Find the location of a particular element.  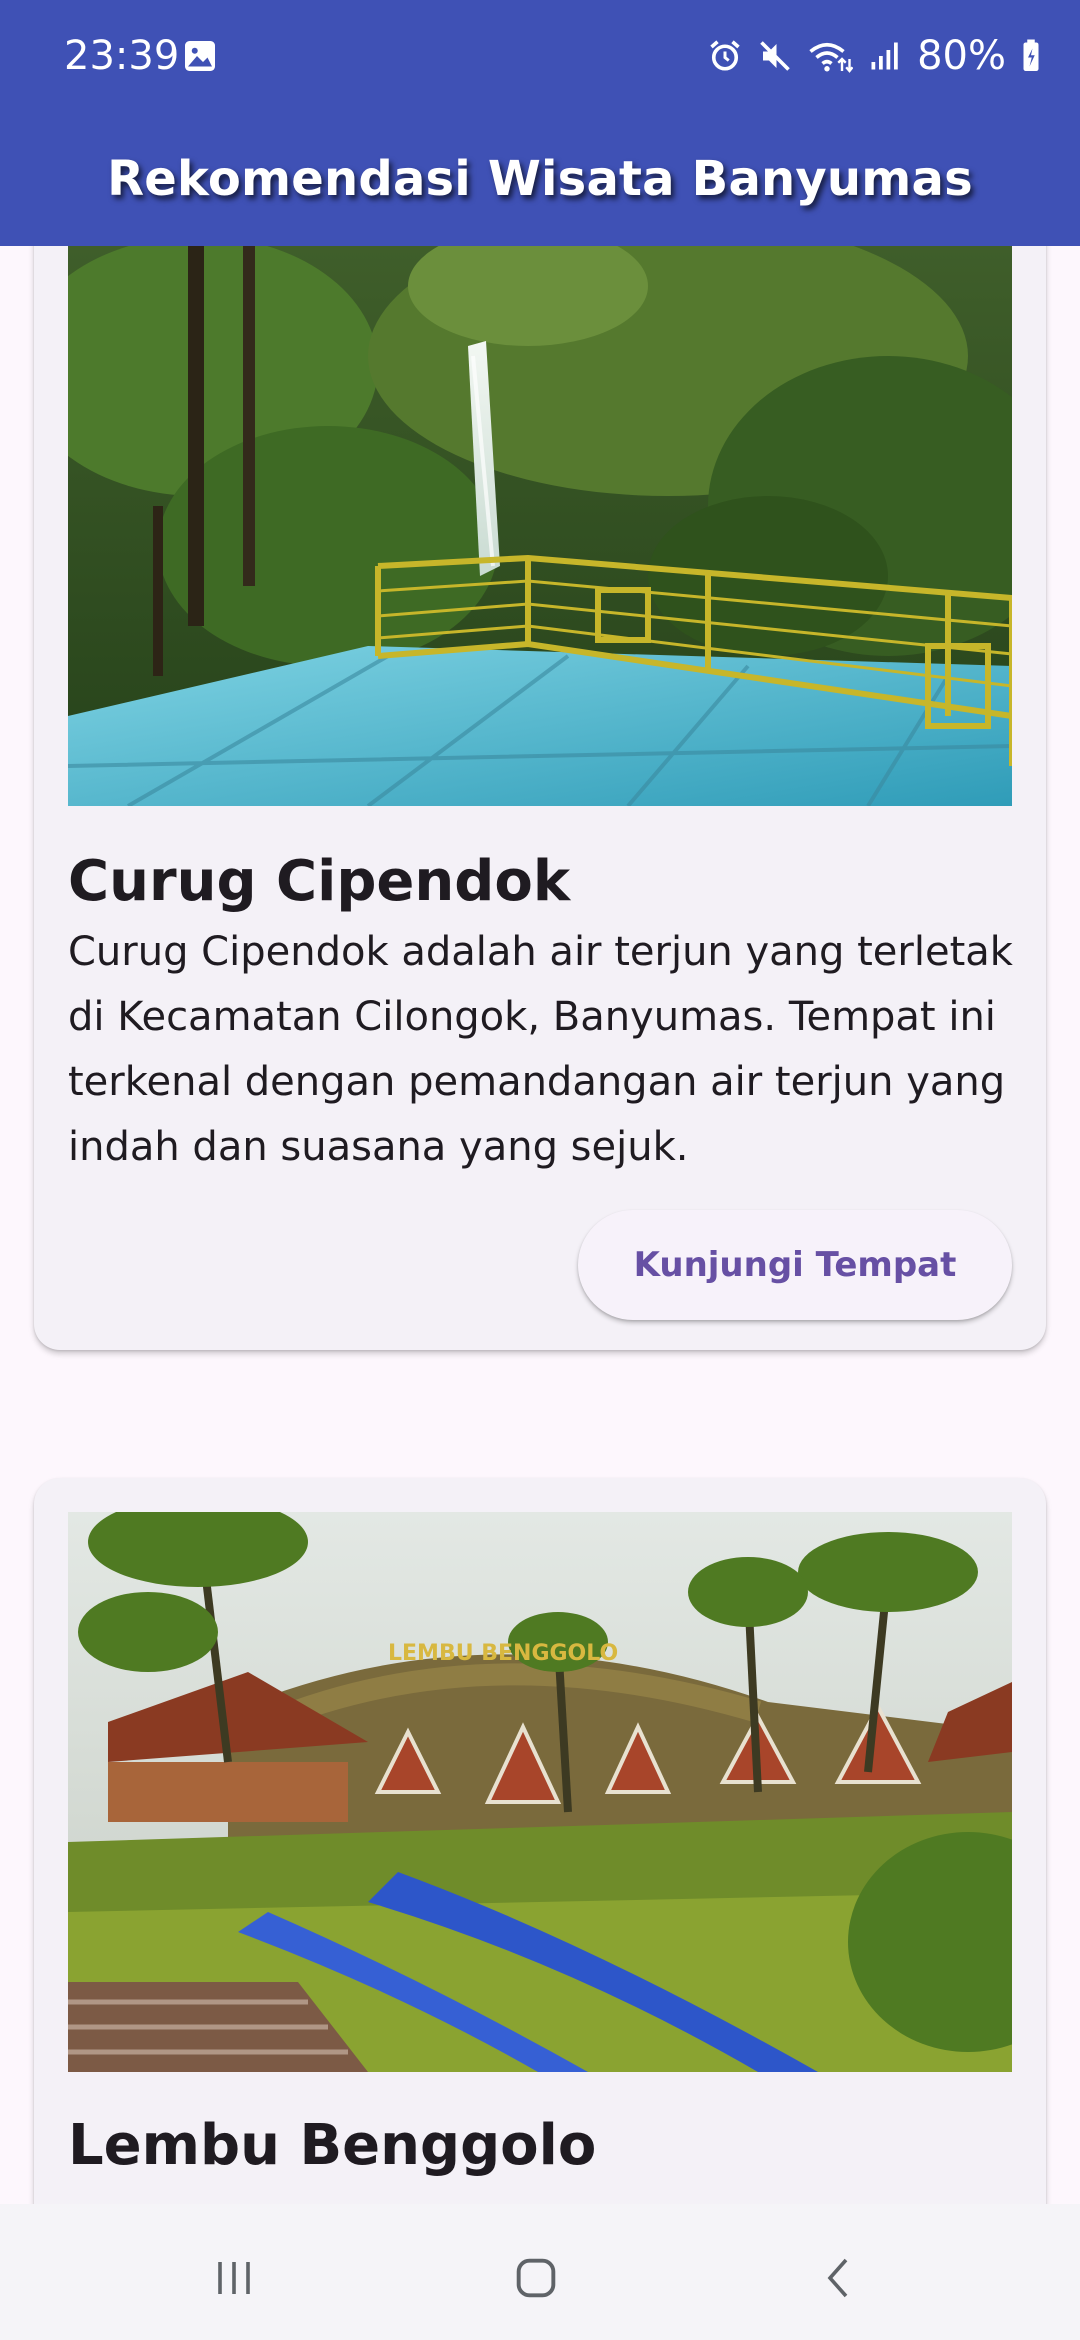

navigation-bar is located at coordinates (540, 2272).